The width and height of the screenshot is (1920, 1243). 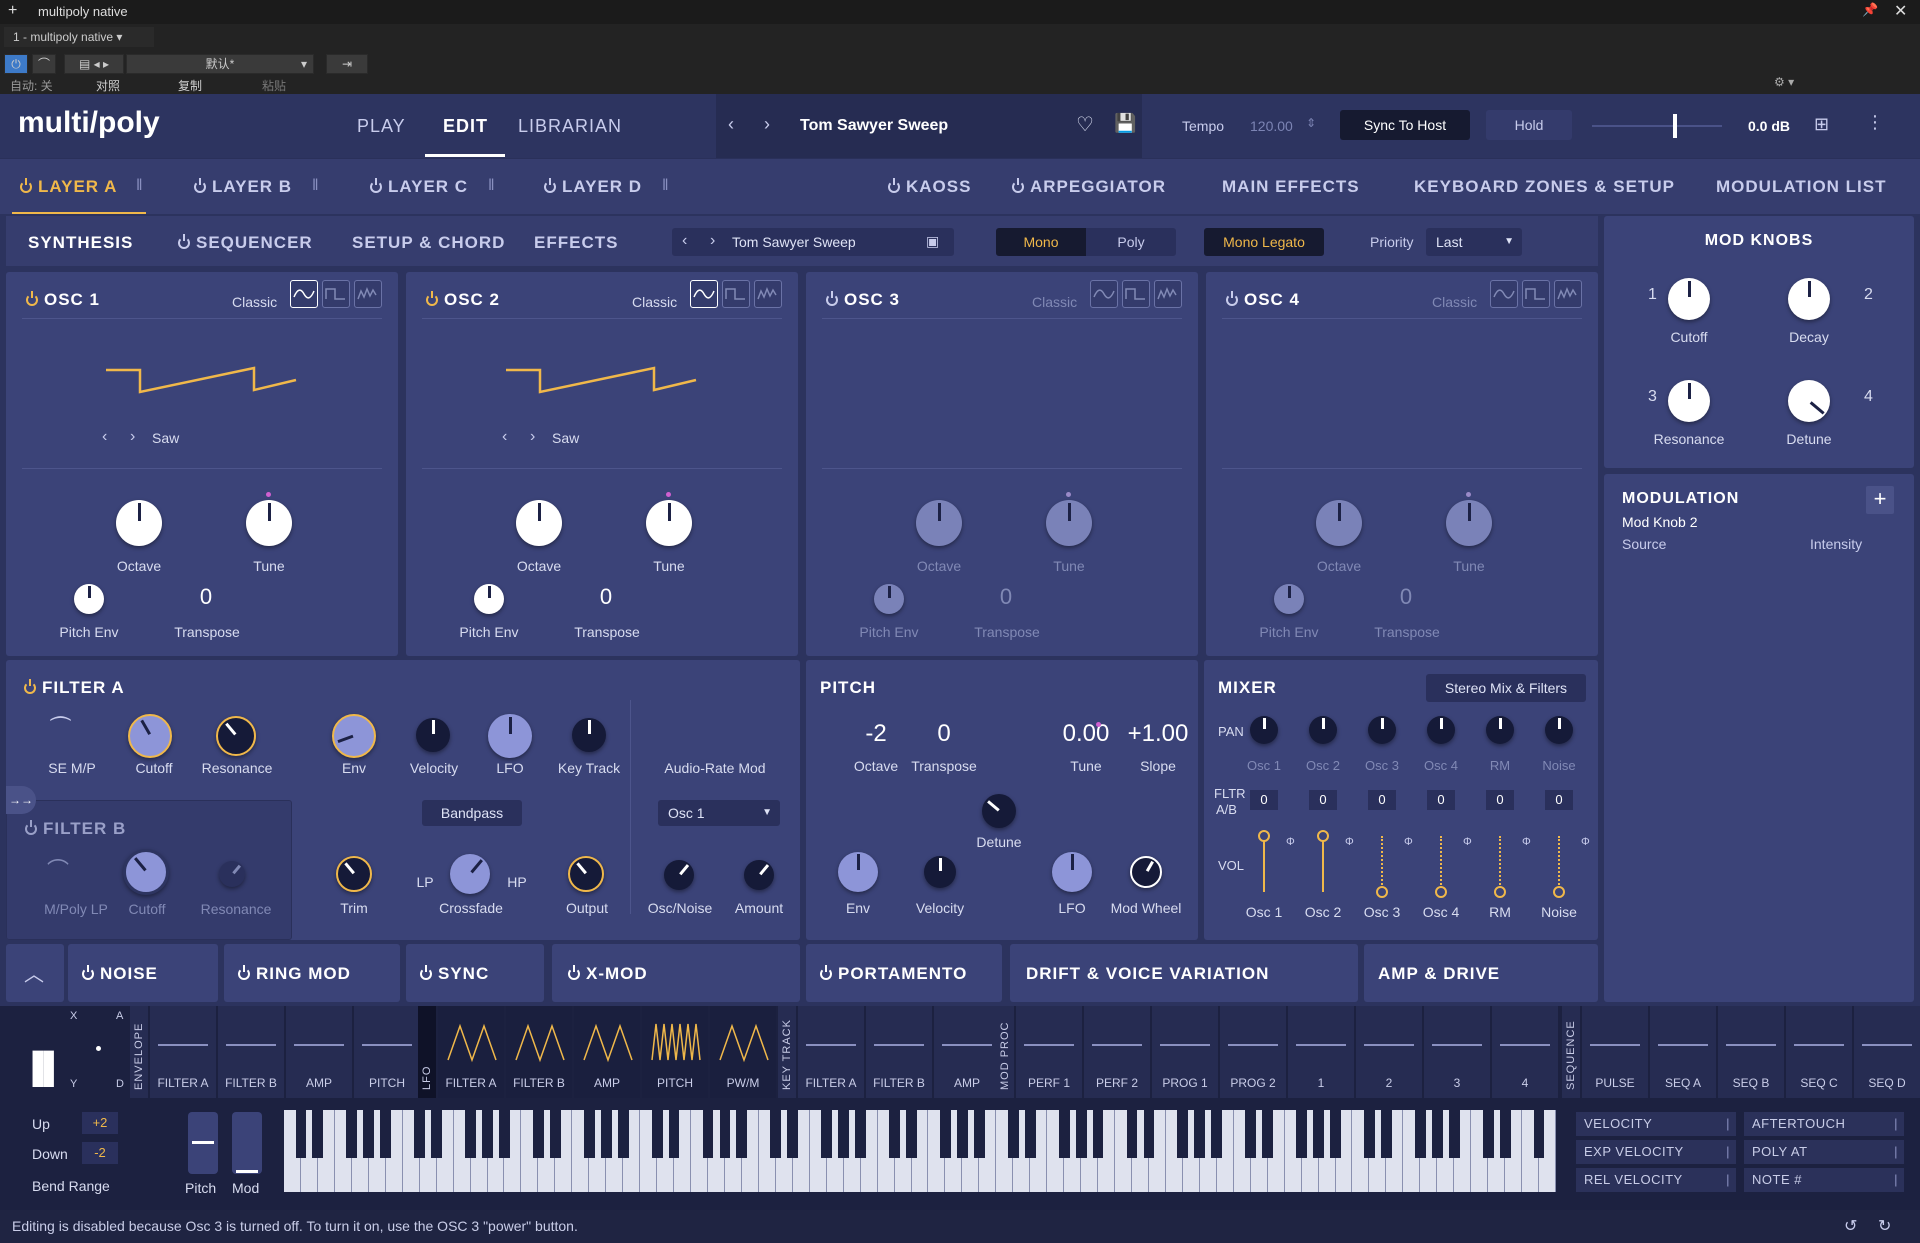 I want to click on pitch-slope-value: +1.00, so click(x=1158, y=734).